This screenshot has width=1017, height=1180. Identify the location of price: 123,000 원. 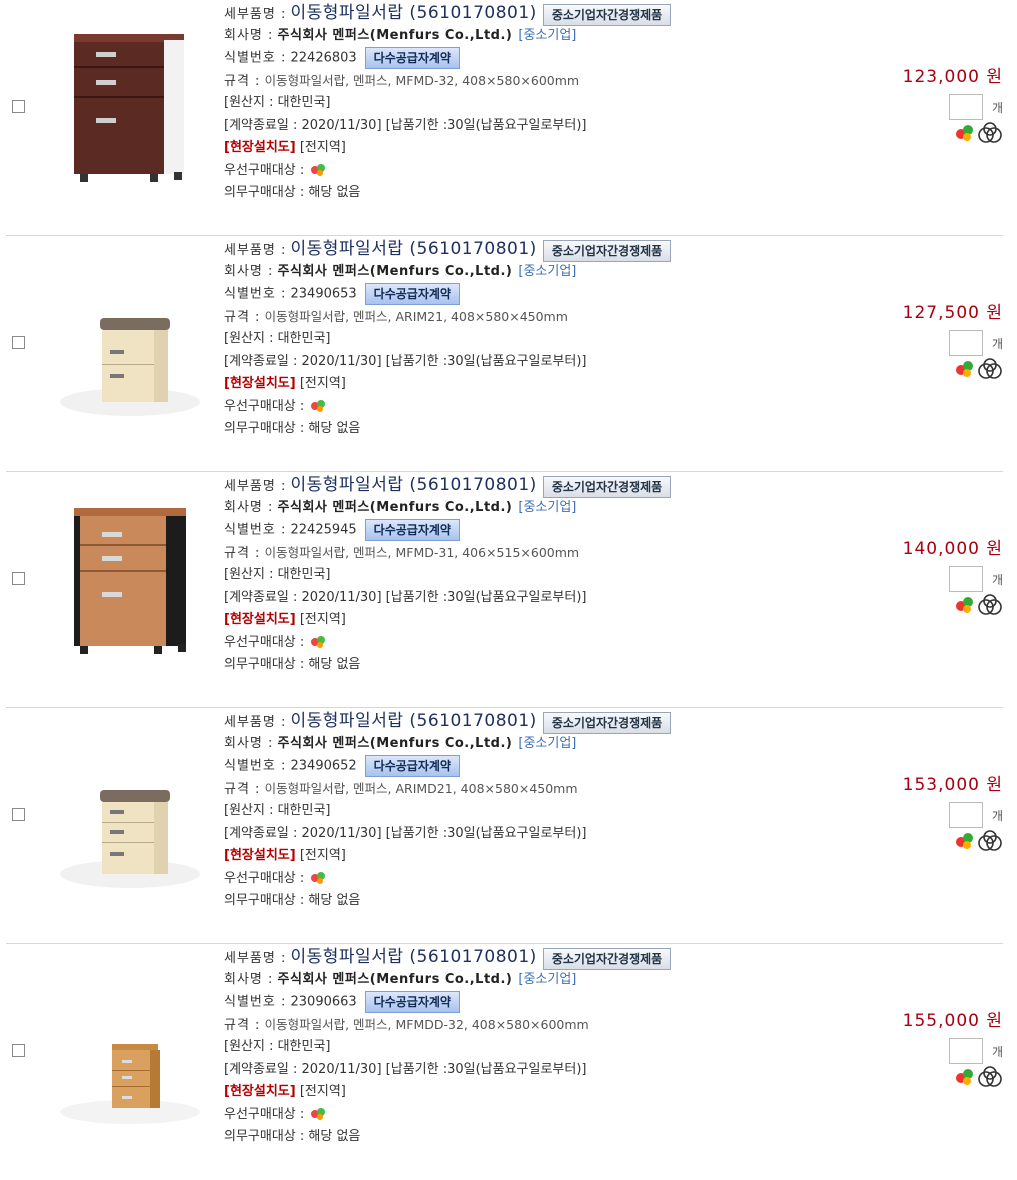
(952, 77).